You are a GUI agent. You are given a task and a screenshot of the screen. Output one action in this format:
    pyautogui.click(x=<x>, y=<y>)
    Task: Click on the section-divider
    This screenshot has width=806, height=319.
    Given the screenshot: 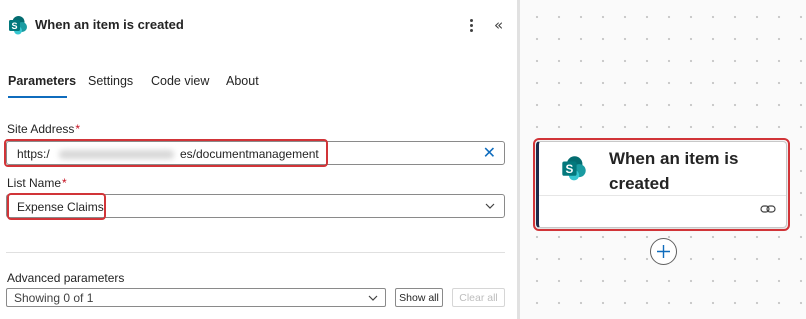 What is the action you would take?
    pyautogui.click(x=255, y=252)
    